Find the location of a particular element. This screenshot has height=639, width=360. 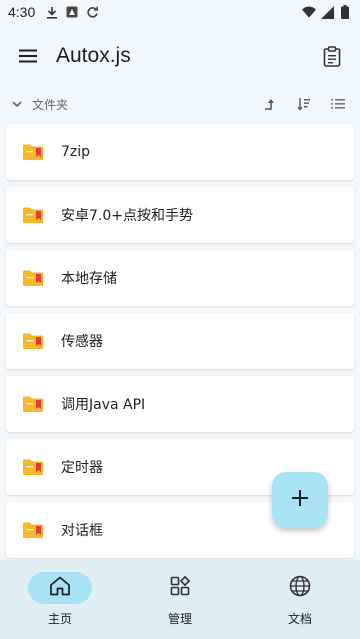

nav-item-home: 主页 is located at coordinates (60, 599).